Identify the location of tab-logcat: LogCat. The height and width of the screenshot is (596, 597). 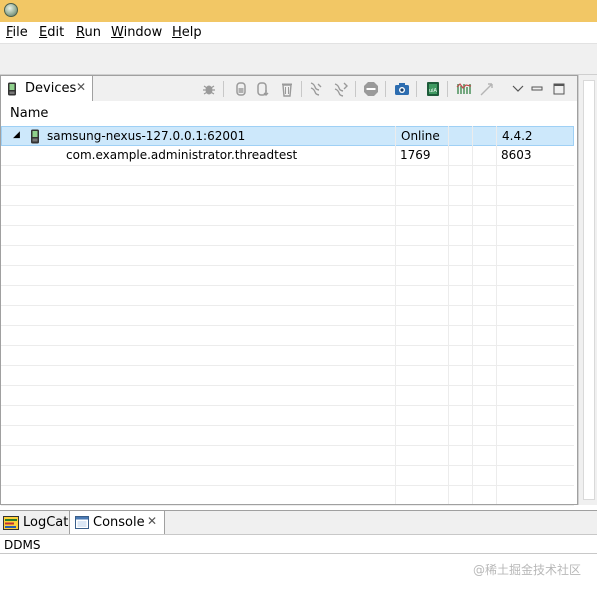
(34, 523).